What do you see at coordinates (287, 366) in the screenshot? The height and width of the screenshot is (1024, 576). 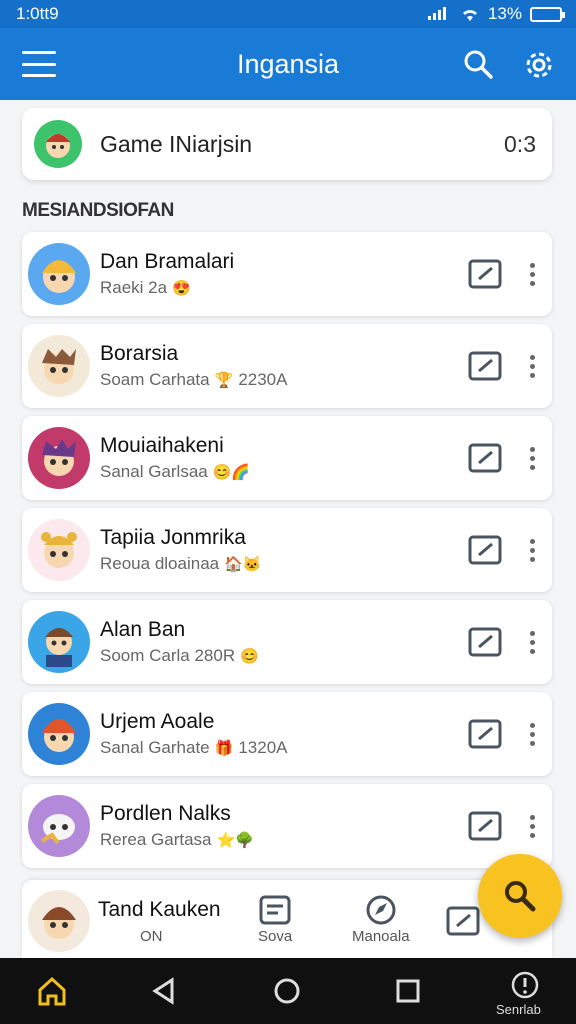 I see `list-item: Borarsia Soam Carhata 🏆 2230A` at bounding box center [287, 366].